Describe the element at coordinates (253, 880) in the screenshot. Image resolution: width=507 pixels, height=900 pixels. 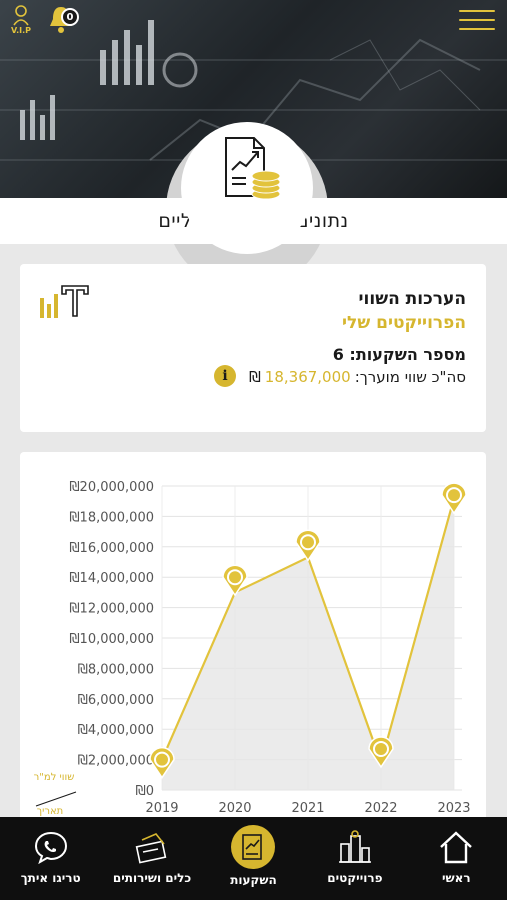
I see `nav-label-investments: השקעות` at that location.